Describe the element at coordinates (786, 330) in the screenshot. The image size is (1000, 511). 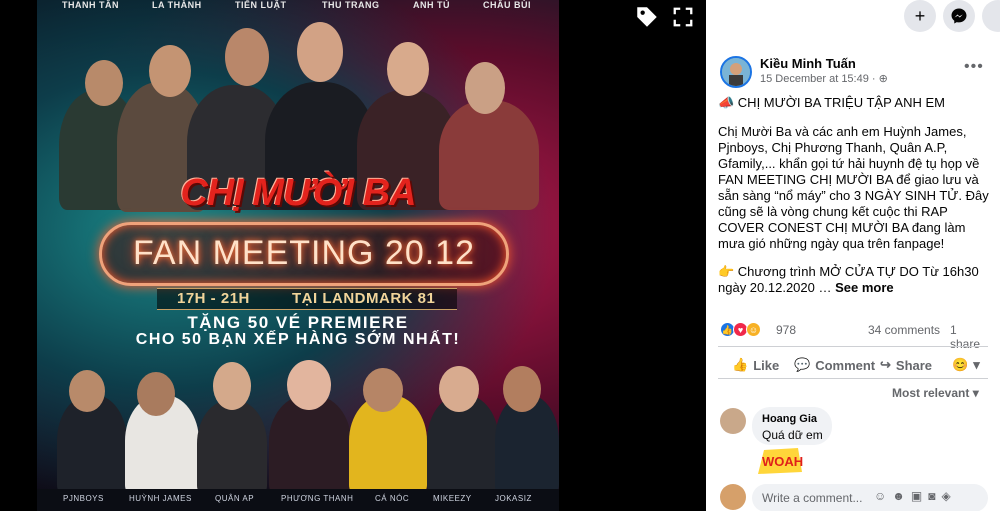
I see `reaction-count: 978` at that location.